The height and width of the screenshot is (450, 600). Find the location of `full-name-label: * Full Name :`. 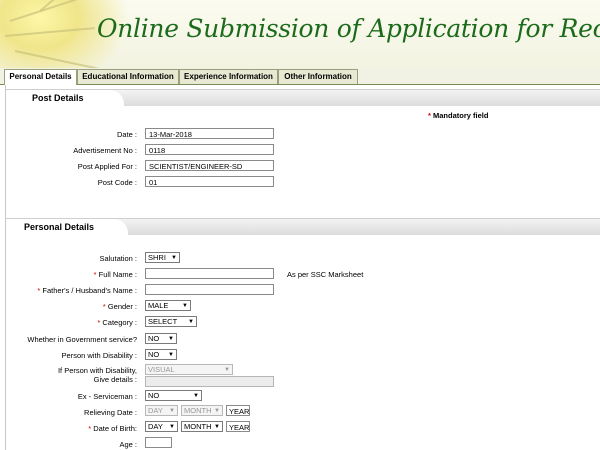

full-name-label: * Full Name : is located at coordinates (115, 274).